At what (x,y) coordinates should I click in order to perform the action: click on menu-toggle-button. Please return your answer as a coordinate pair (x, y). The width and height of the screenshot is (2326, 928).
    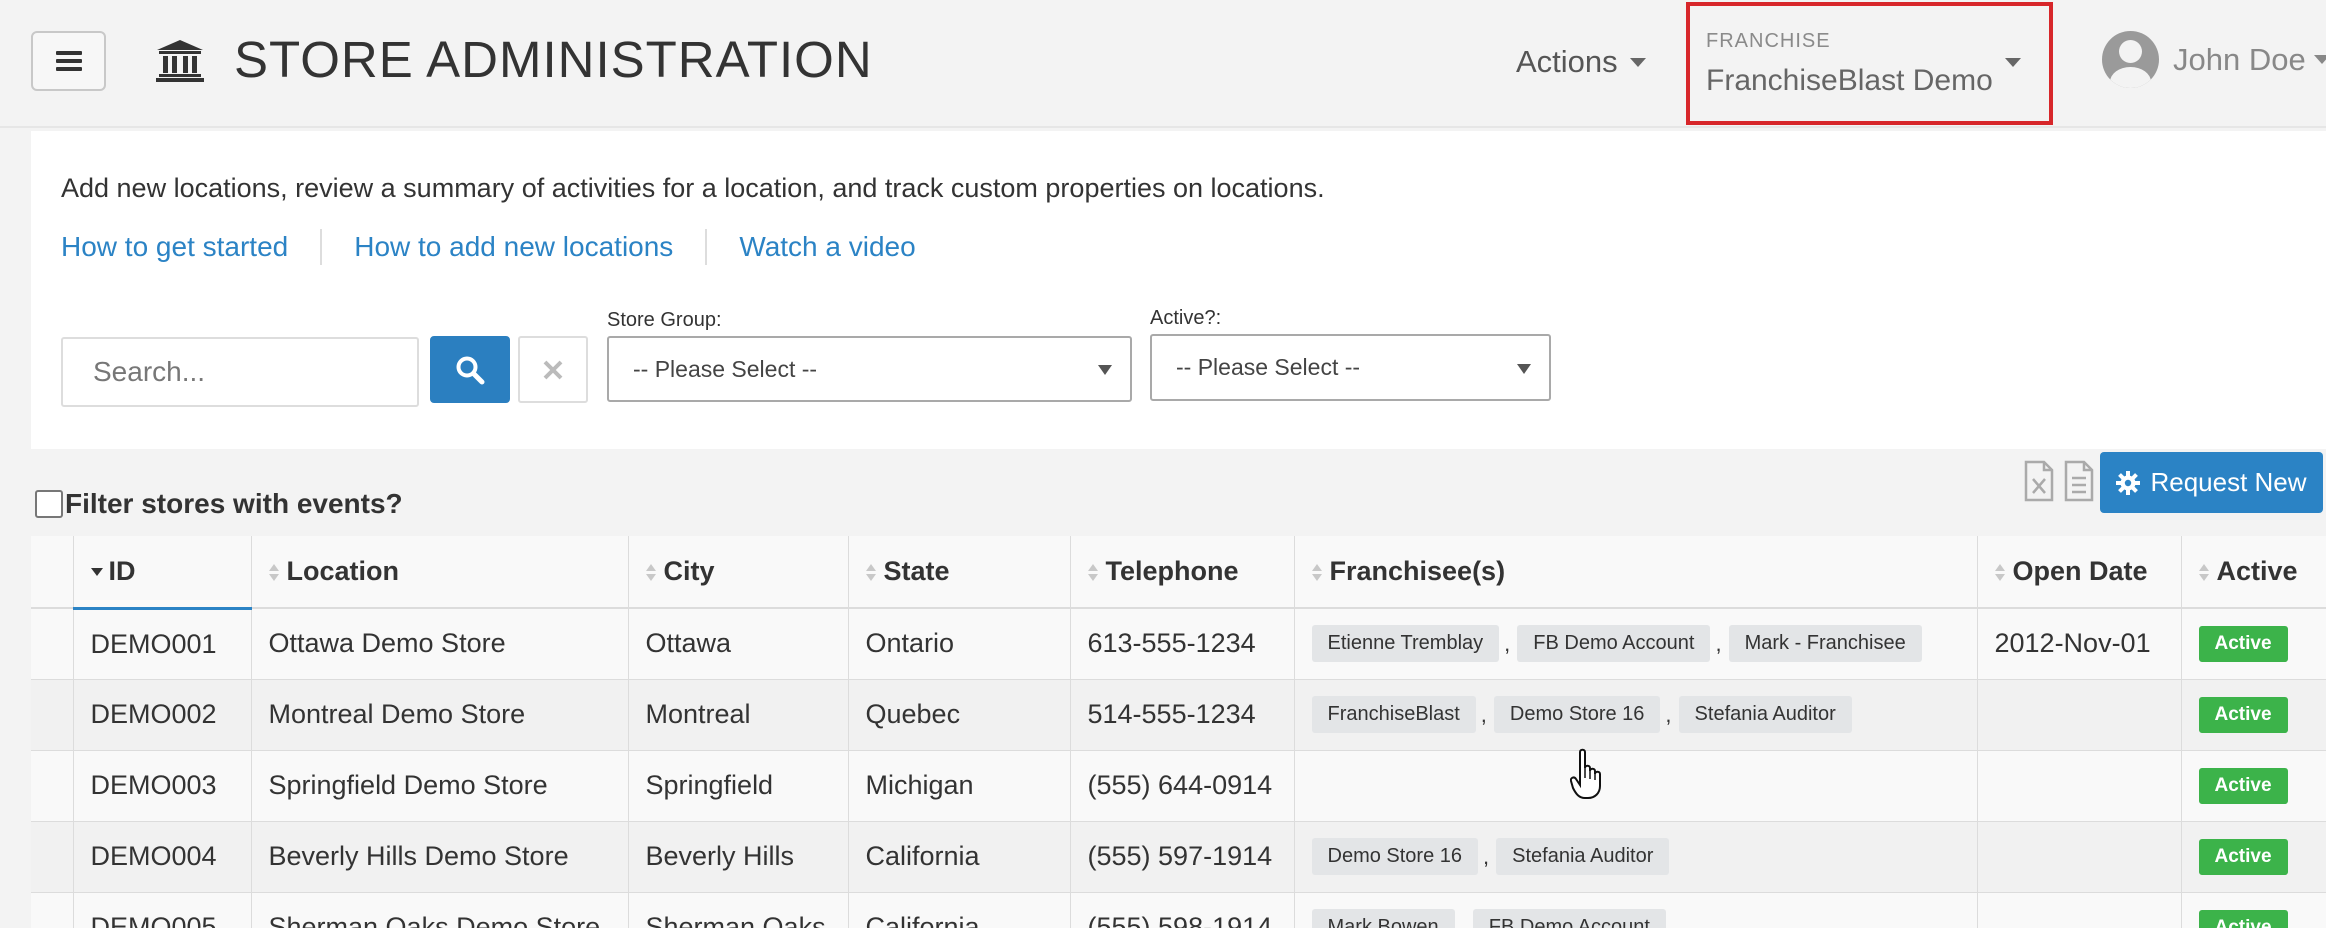
    Looking at the image, I should click on (68, 61).